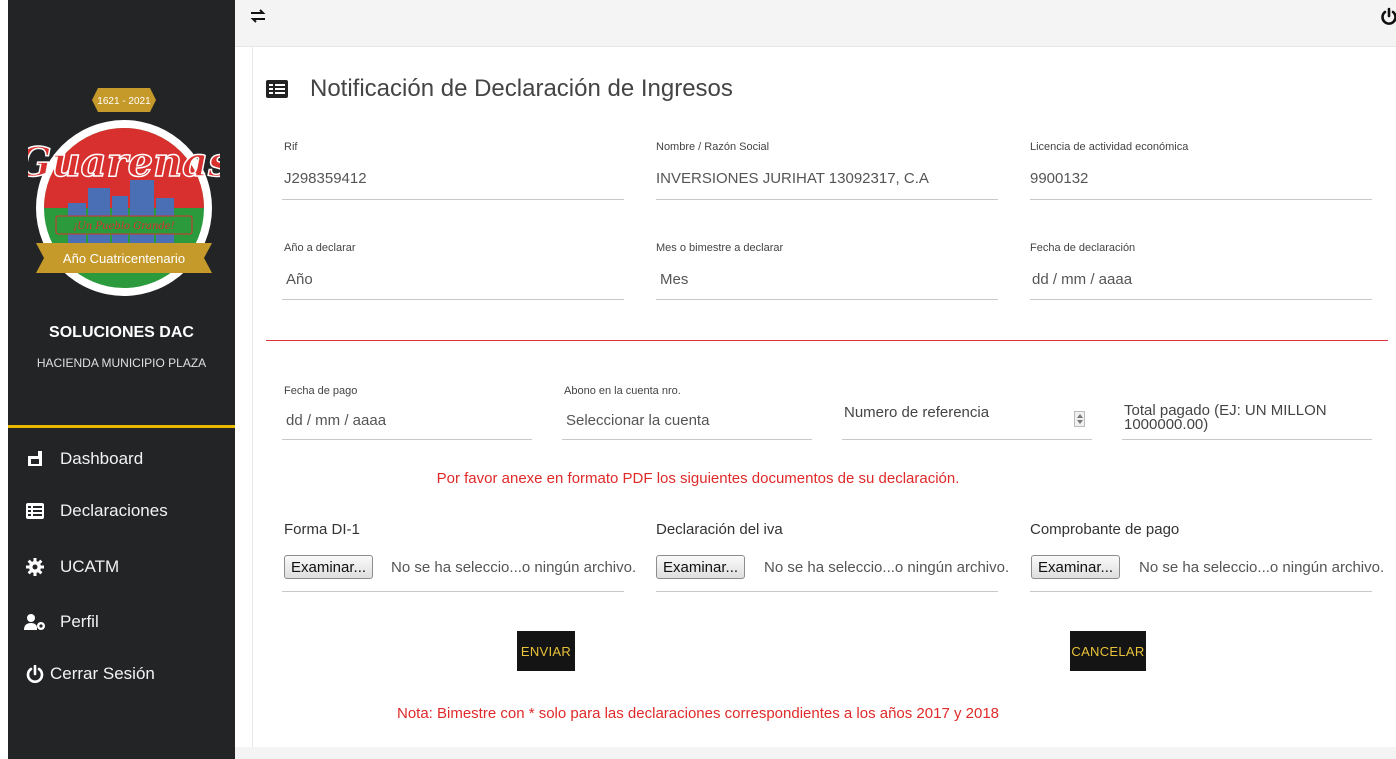 This screenshot has width=1396, height=759. What do you see at coordinates (1201, 199) in the screenshot?
I see `licencia-underline` at bounding box center [1201, 199].